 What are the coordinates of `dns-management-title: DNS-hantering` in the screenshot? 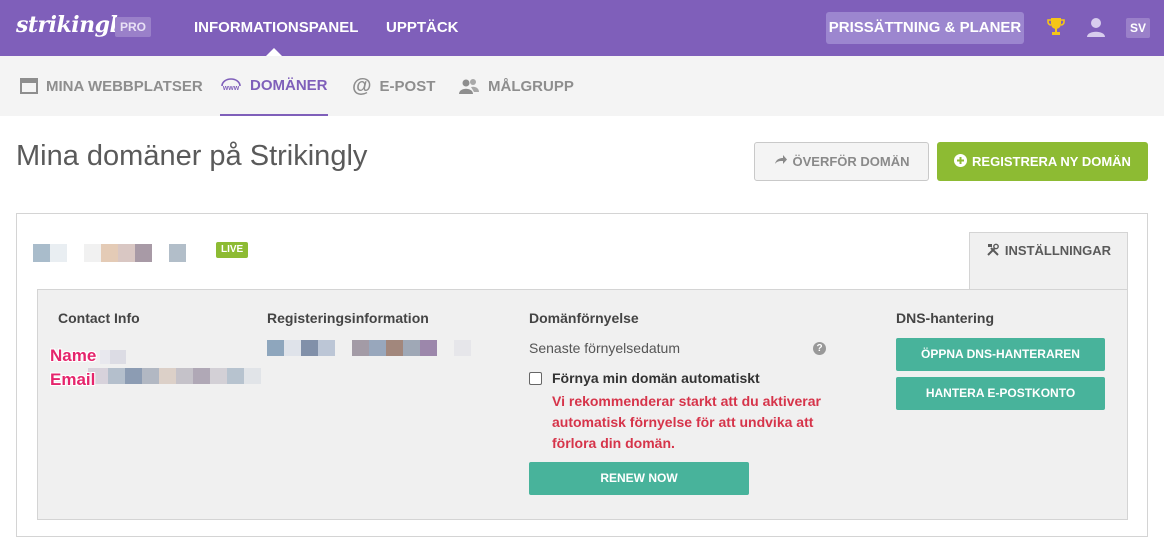 It's located at (945, 318).